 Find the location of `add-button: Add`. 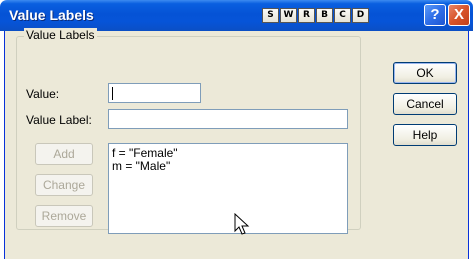

add-button: Add is located at coordinates (64, 154).